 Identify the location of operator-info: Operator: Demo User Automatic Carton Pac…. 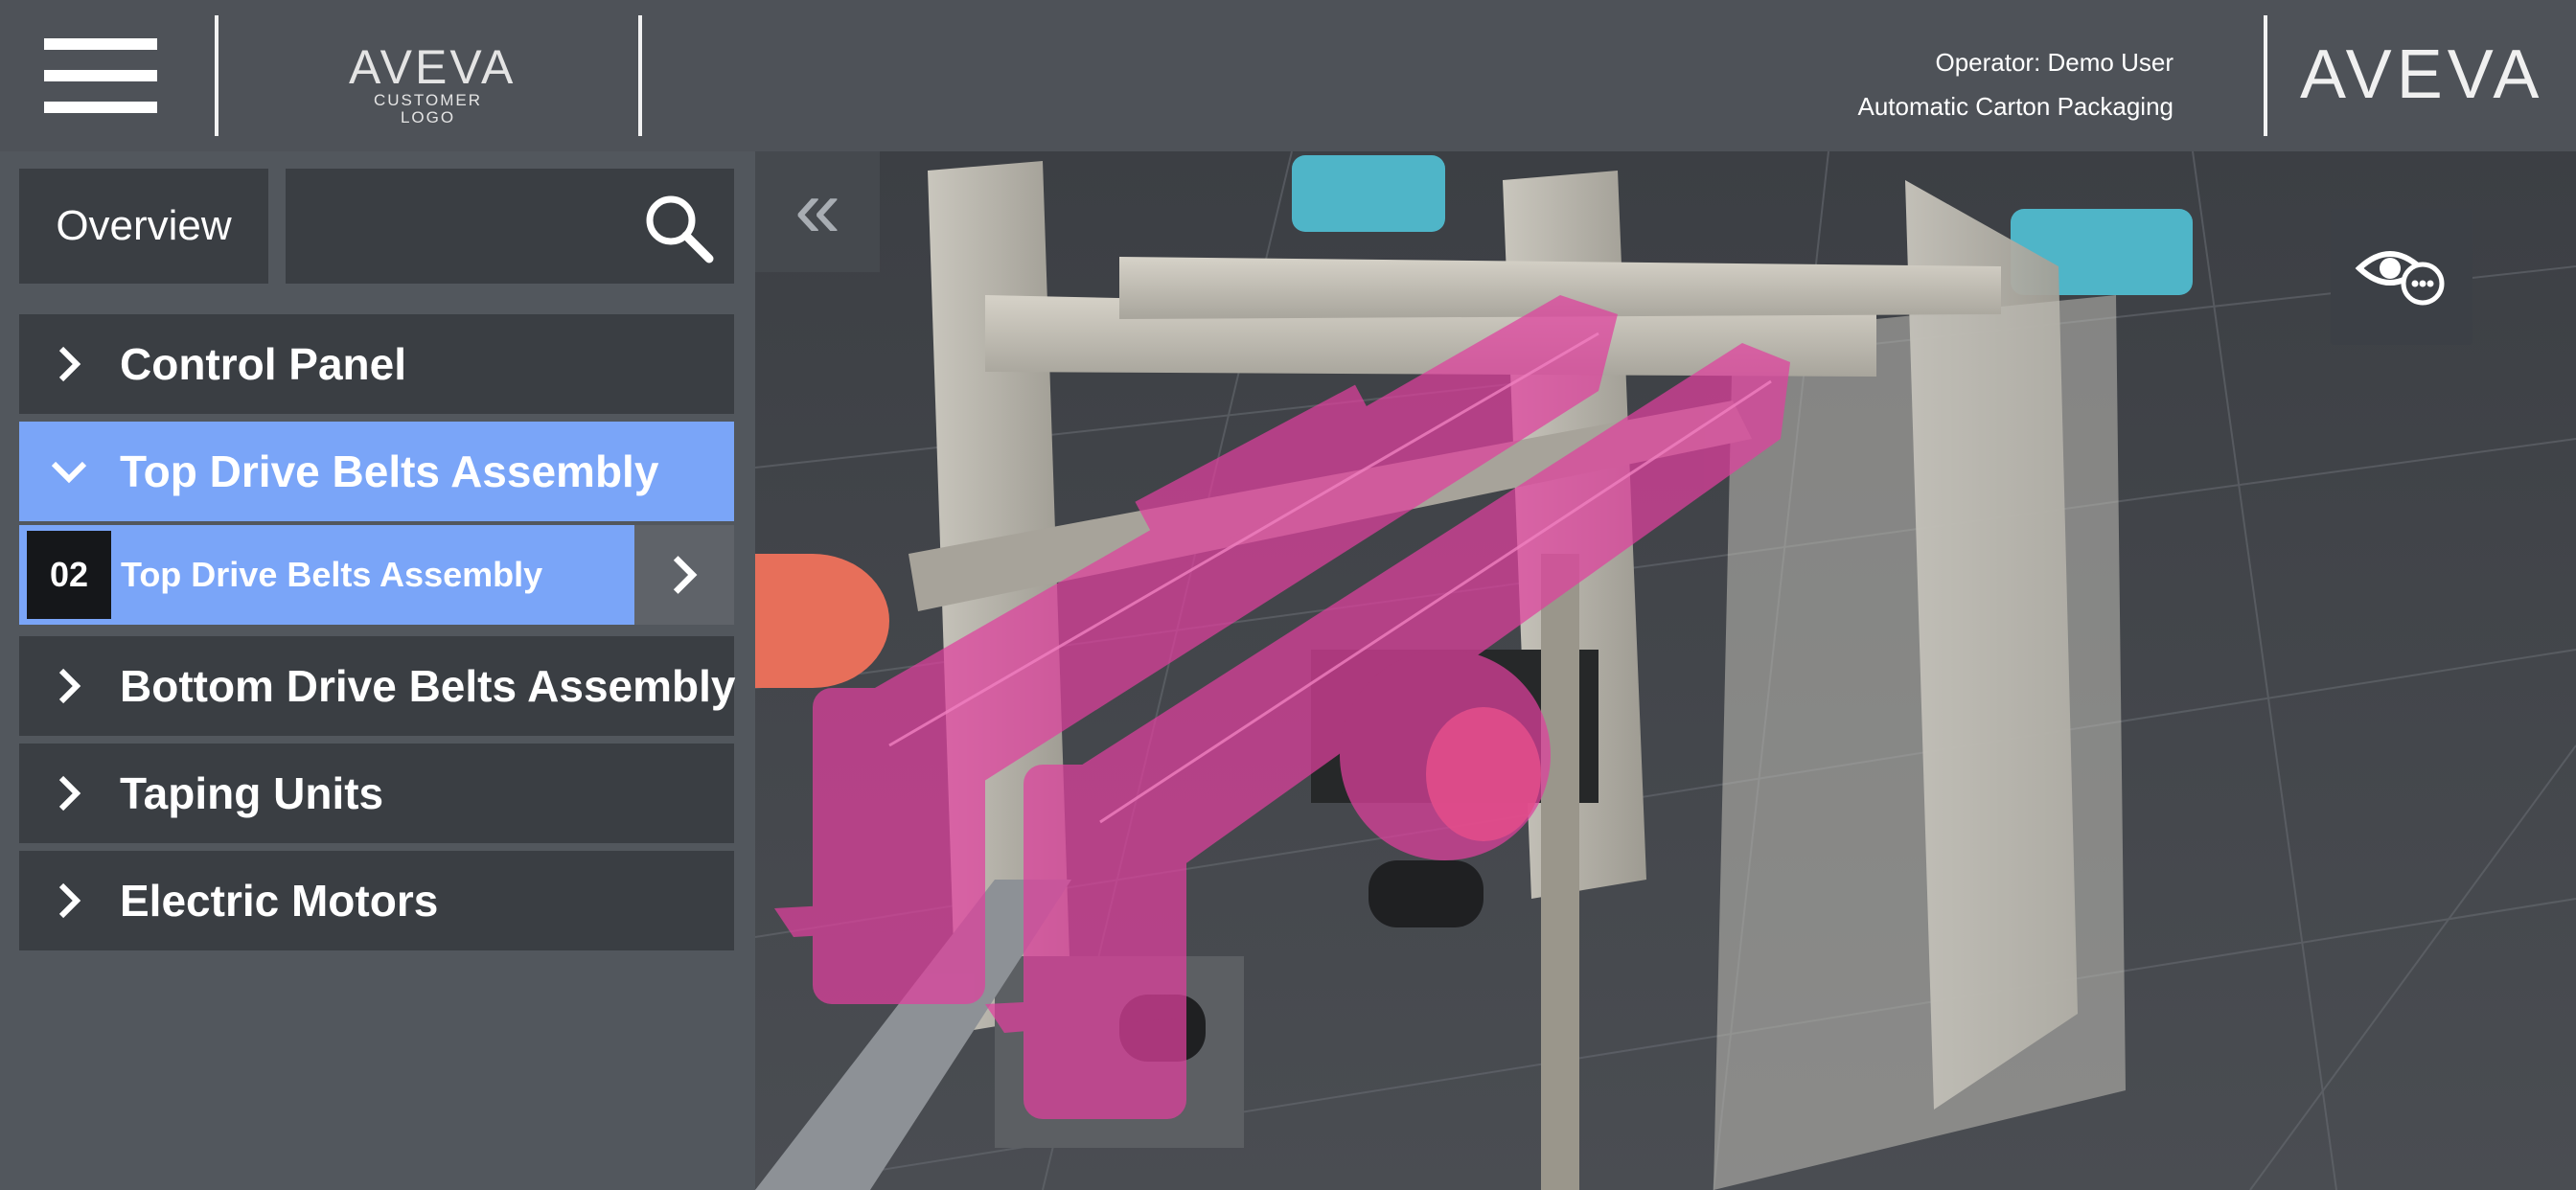
(2015, 84).